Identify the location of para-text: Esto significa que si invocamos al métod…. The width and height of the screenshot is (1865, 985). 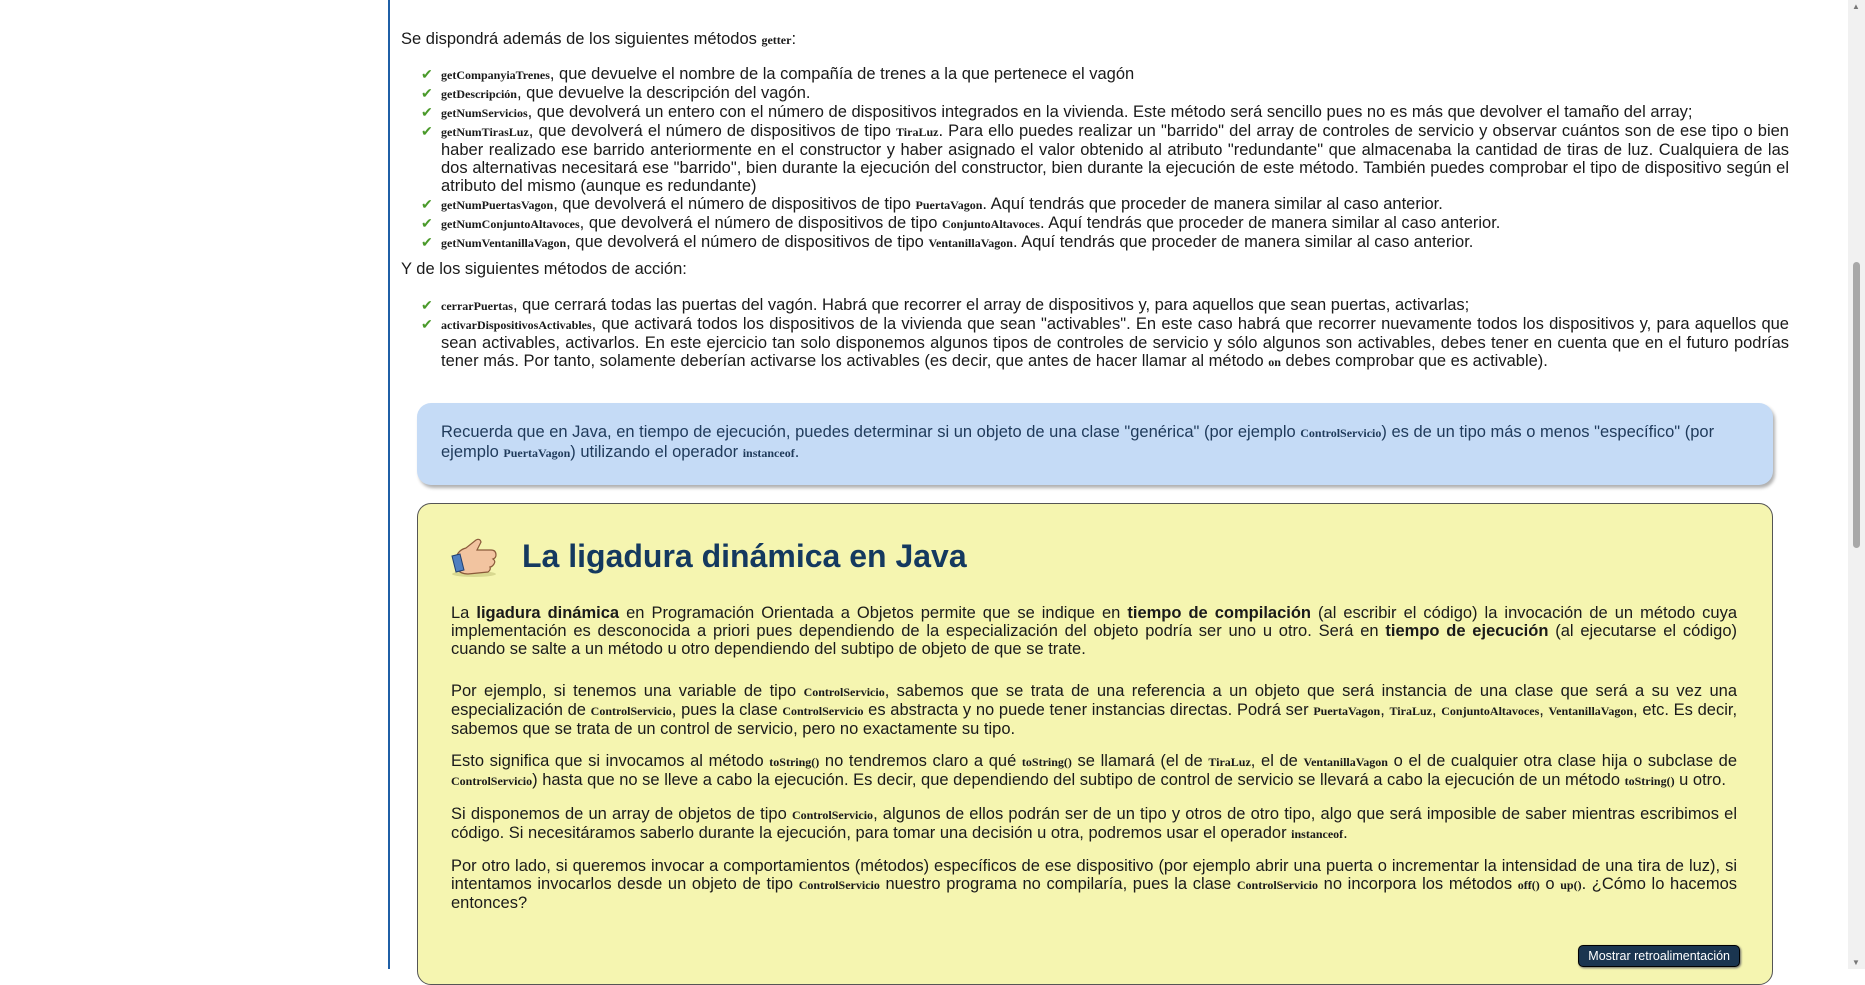
(610, 761).